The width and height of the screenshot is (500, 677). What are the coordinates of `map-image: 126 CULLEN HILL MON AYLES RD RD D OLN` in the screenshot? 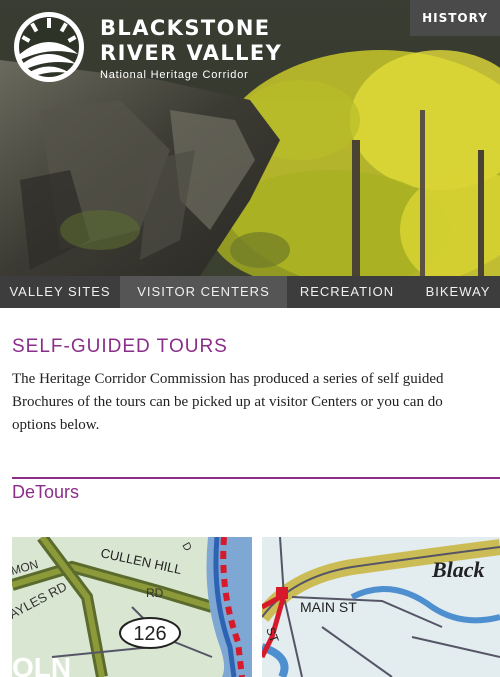 It's located at (132, 607).